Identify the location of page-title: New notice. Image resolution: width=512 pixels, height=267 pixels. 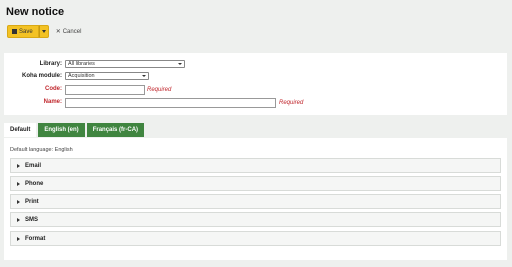
(35, 12).